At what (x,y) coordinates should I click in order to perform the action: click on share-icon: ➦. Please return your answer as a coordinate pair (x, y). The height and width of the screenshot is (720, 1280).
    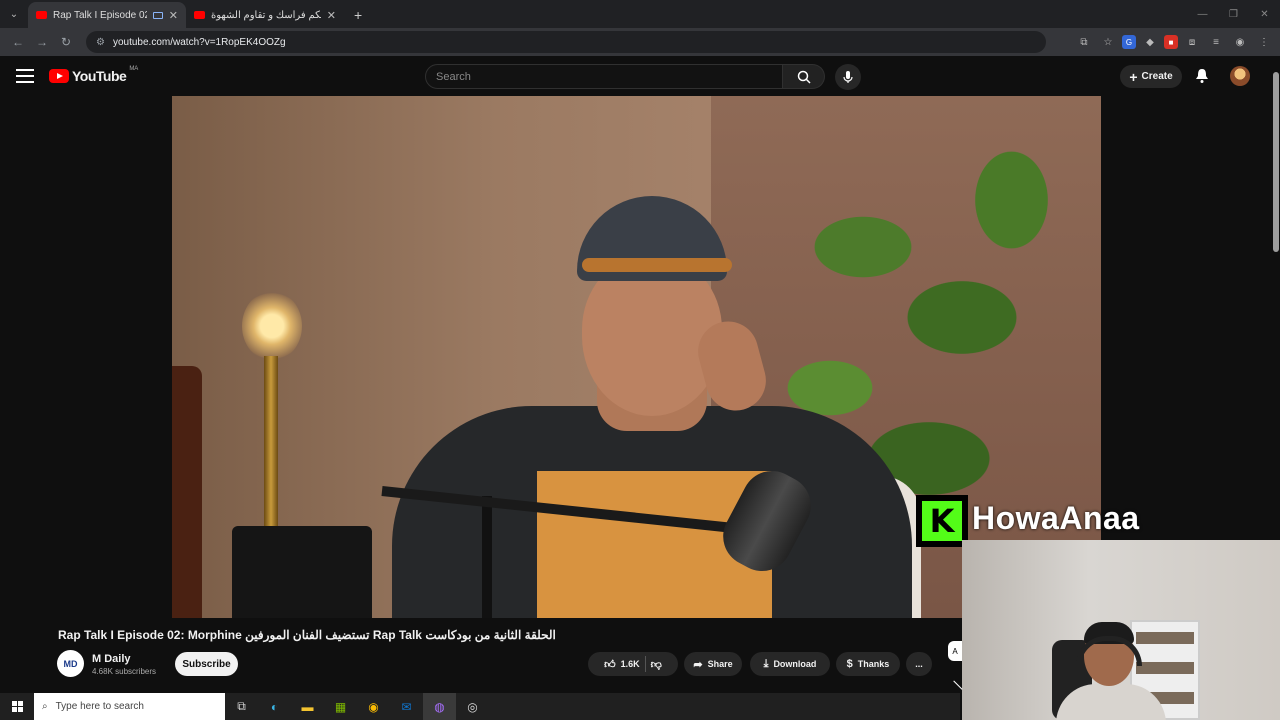
    Looking at the image, I should click on (698, 664).